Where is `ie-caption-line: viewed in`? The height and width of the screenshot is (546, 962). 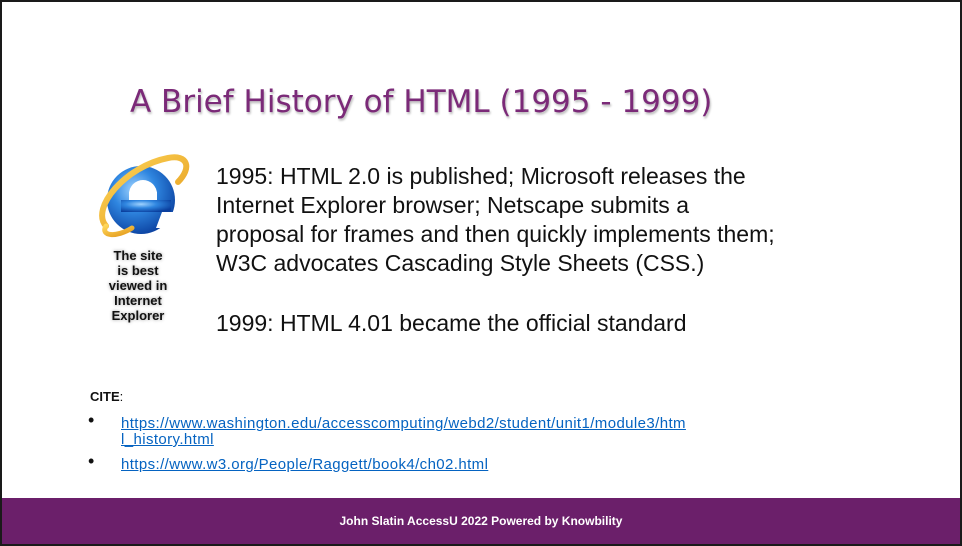 ie-caption-line: viewed in is located at coordinates (138, 285).